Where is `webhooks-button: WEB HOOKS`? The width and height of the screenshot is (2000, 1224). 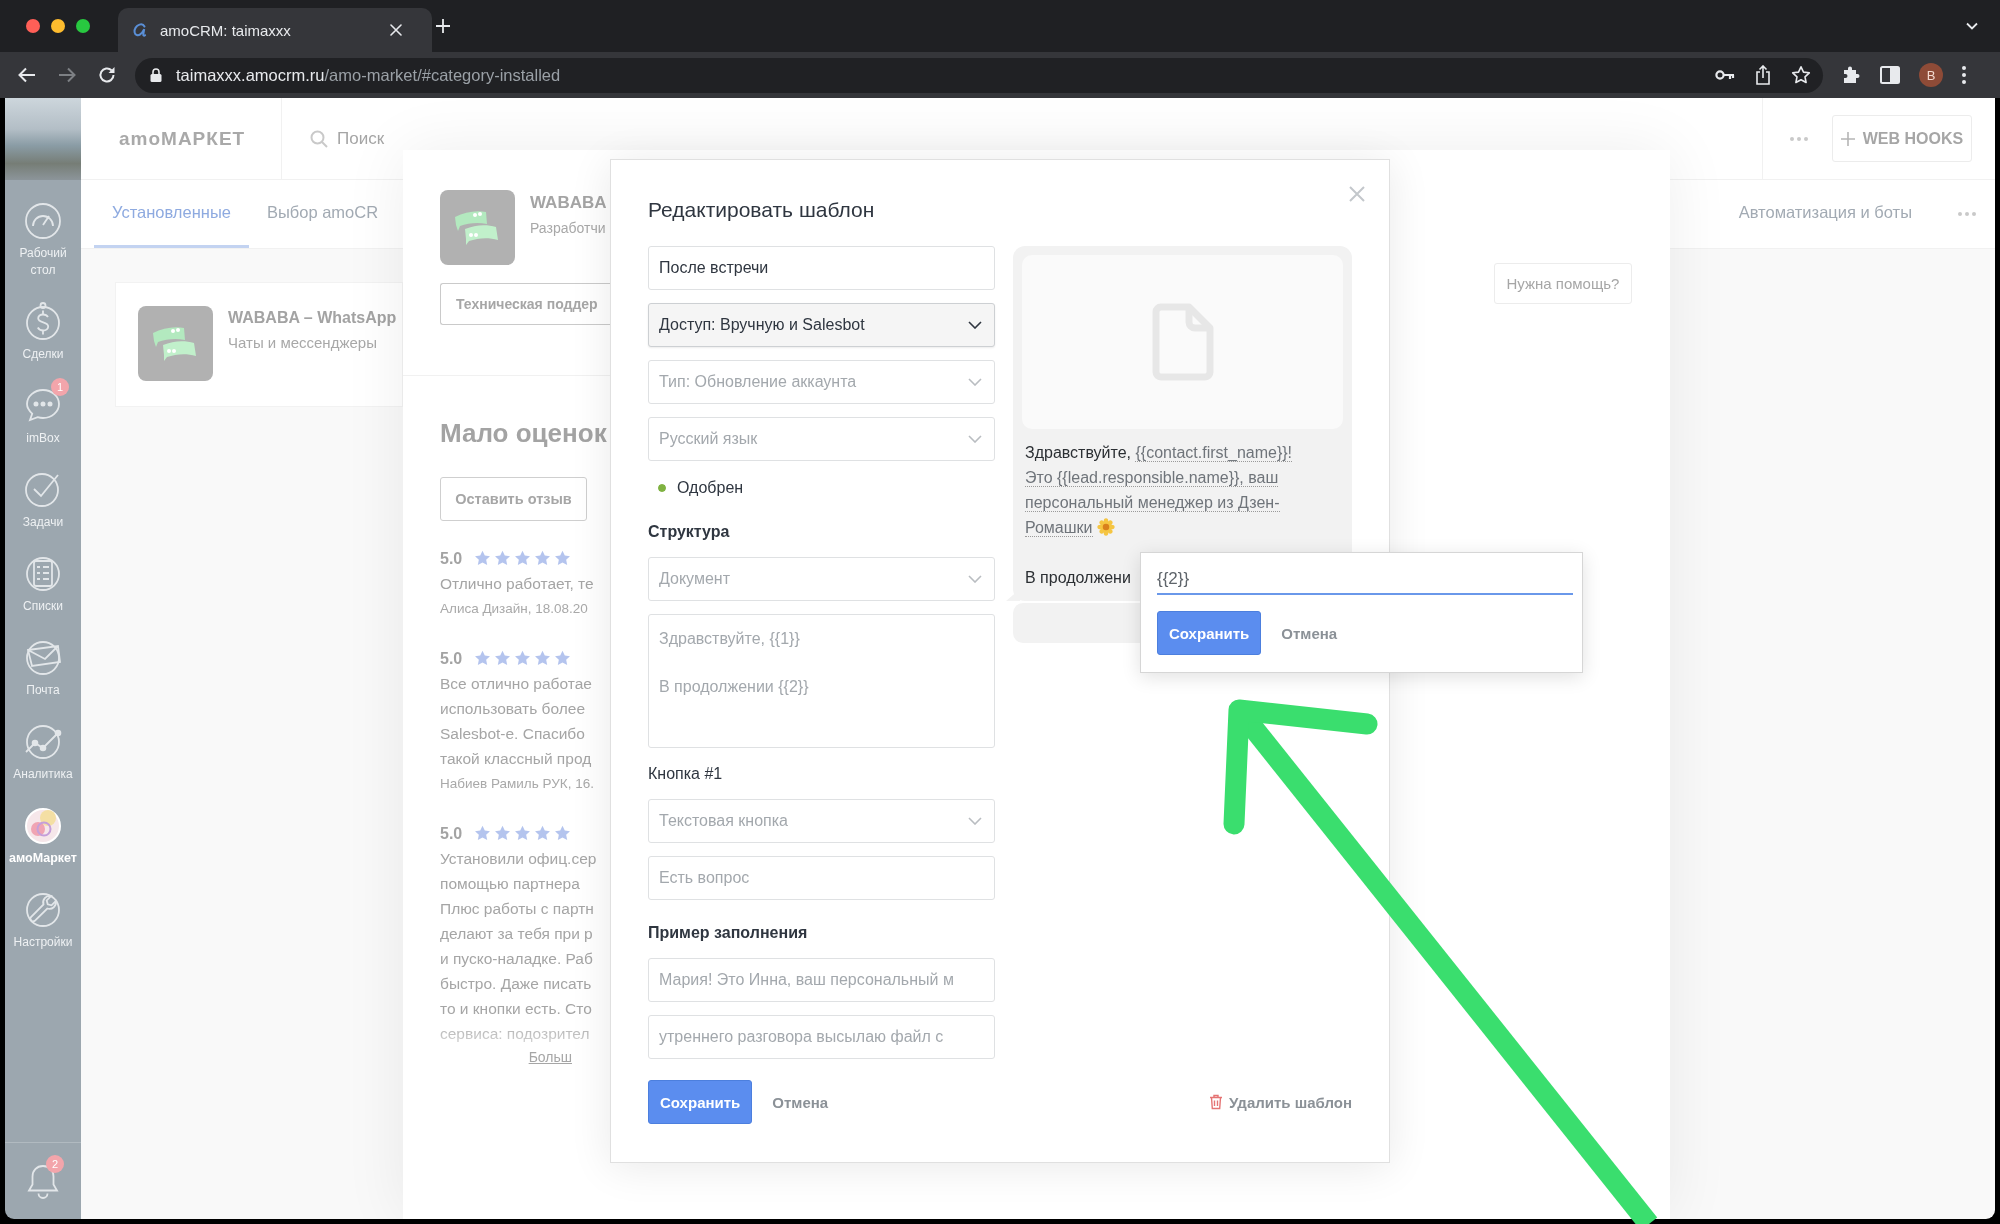
webhooks-button: WEB HOOKS is located at coordinates (1902, 138).